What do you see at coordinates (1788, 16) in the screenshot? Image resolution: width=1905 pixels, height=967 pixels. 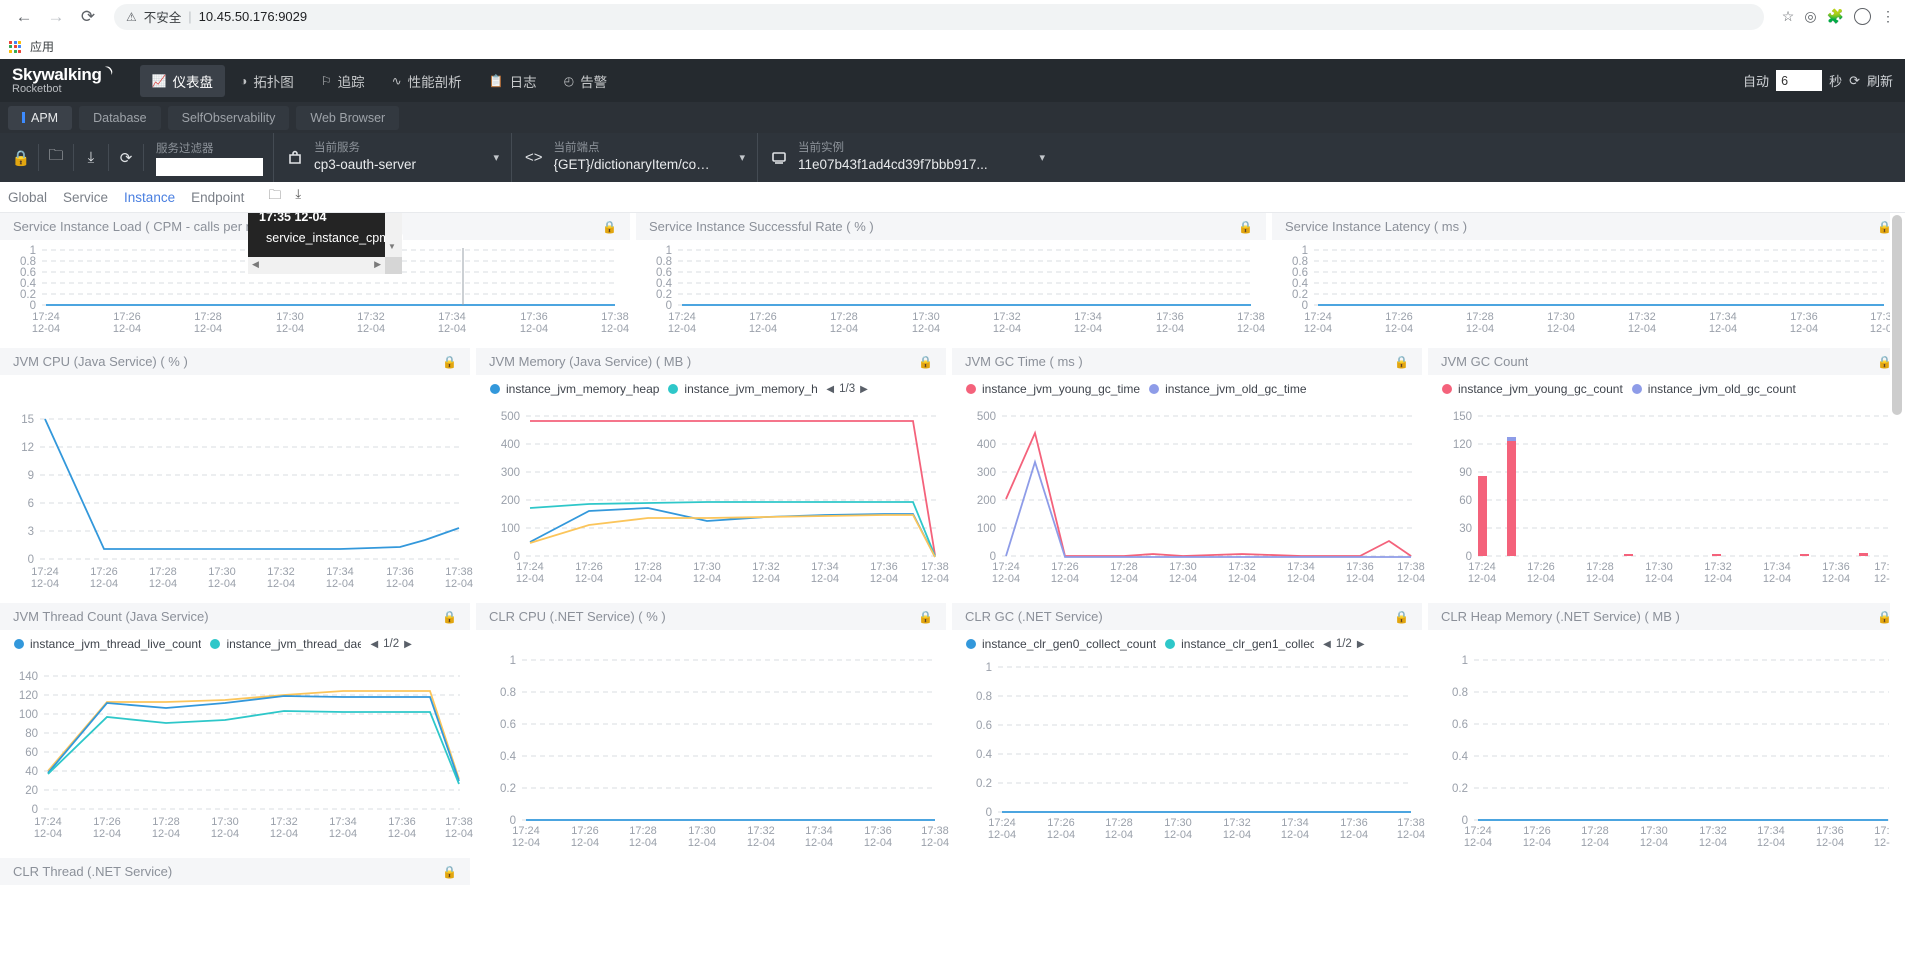 I see `bookmark-star-icon: ☆` at bounding box center [1788, 16].